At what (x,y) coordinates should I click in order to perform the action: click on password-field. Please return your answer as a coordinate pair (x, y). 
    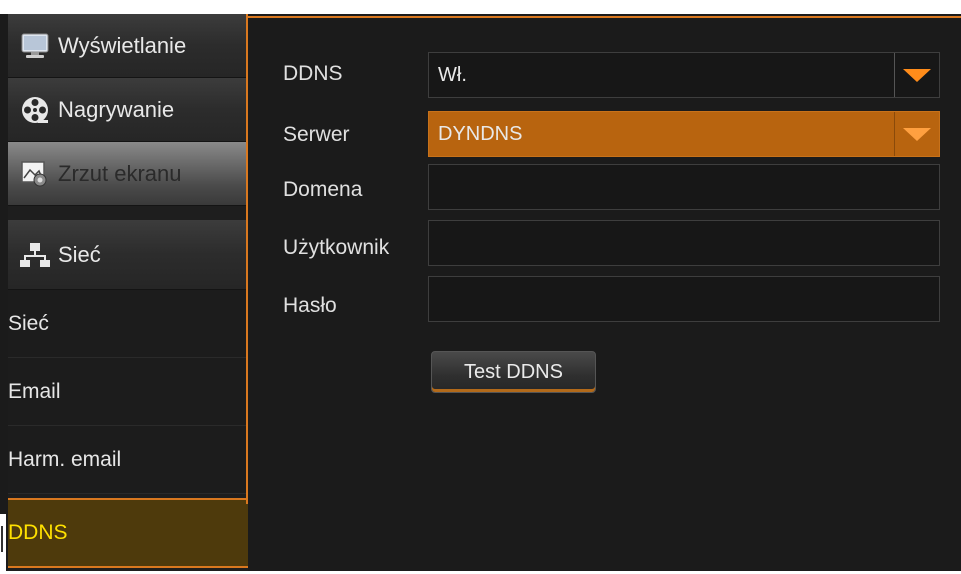
    Looking at the image, I should click on (684, 299).